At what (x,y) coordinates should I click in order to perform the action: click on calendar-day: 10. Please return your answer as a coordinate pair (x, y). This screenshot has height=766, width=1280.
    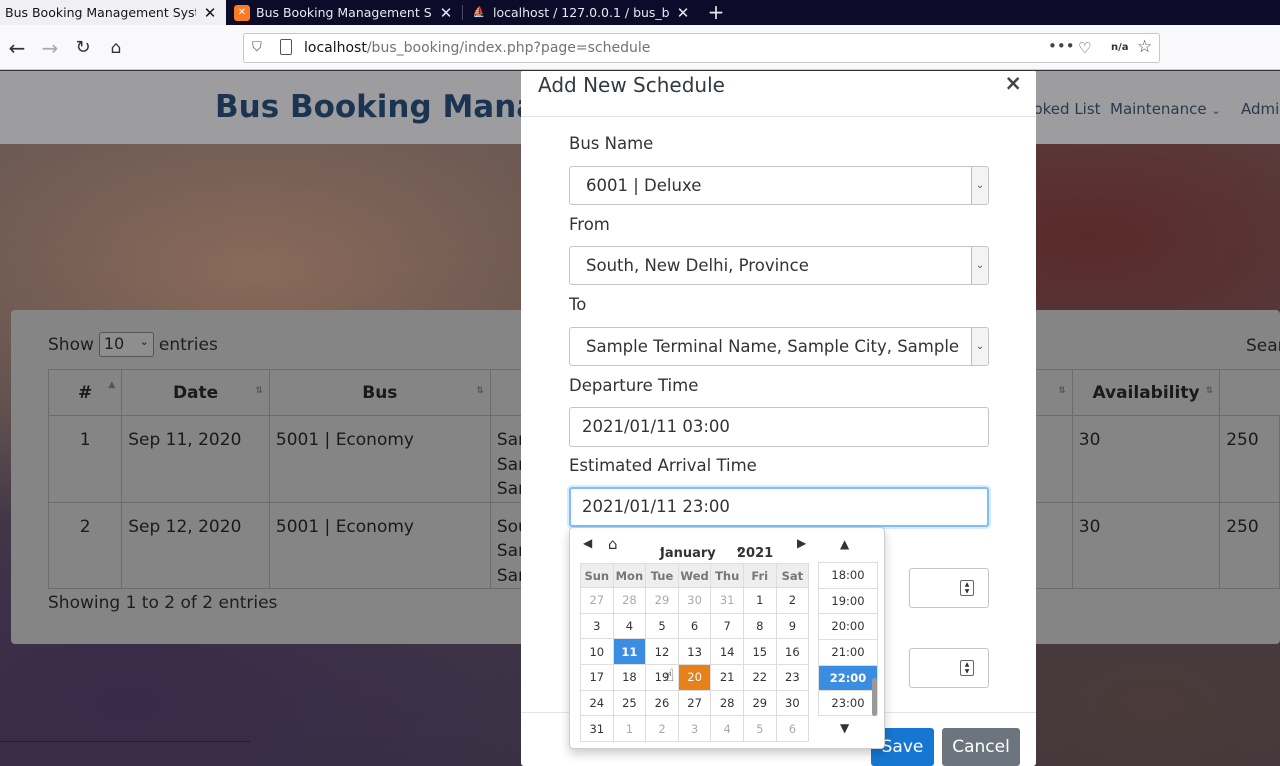
    Looking at the image, I should click on (597, 652).